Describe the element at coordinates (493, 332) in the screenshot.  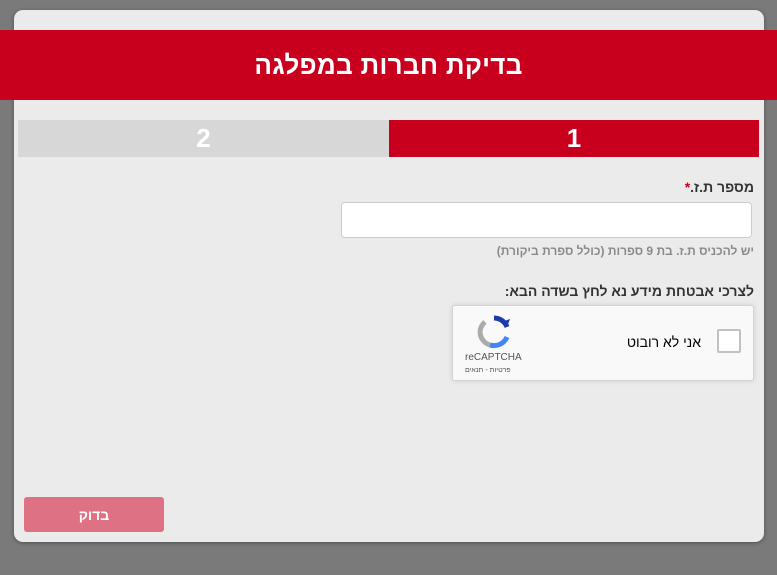
I see `recaptcha-logo-icon` at that location.